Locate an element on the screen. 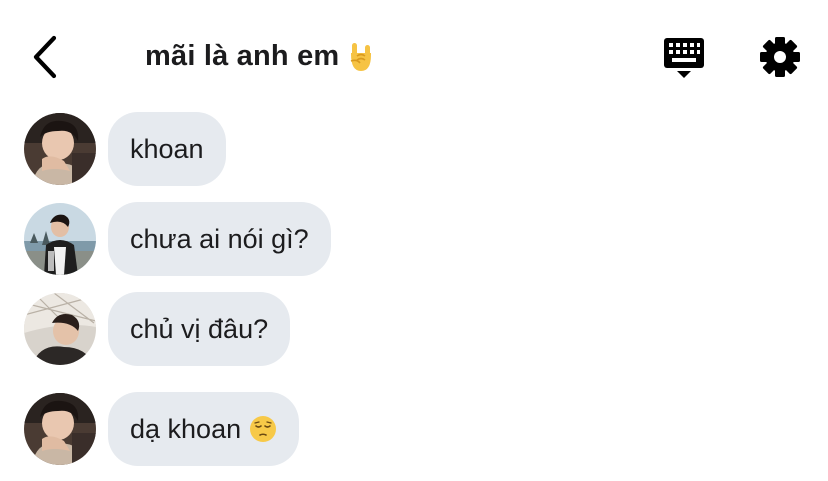 The width and height of the screenshot is (828, 481). message-text: khoan is located at coordinates (167, 148).